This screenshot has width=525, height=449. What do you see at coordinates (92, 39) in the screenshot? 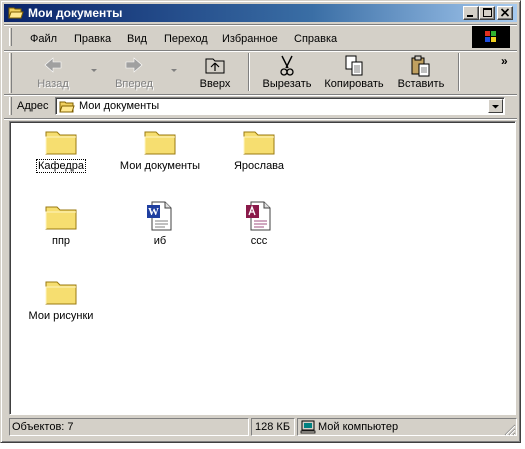
I see `menu-edit: Правка` at bounding box center [92, 39].